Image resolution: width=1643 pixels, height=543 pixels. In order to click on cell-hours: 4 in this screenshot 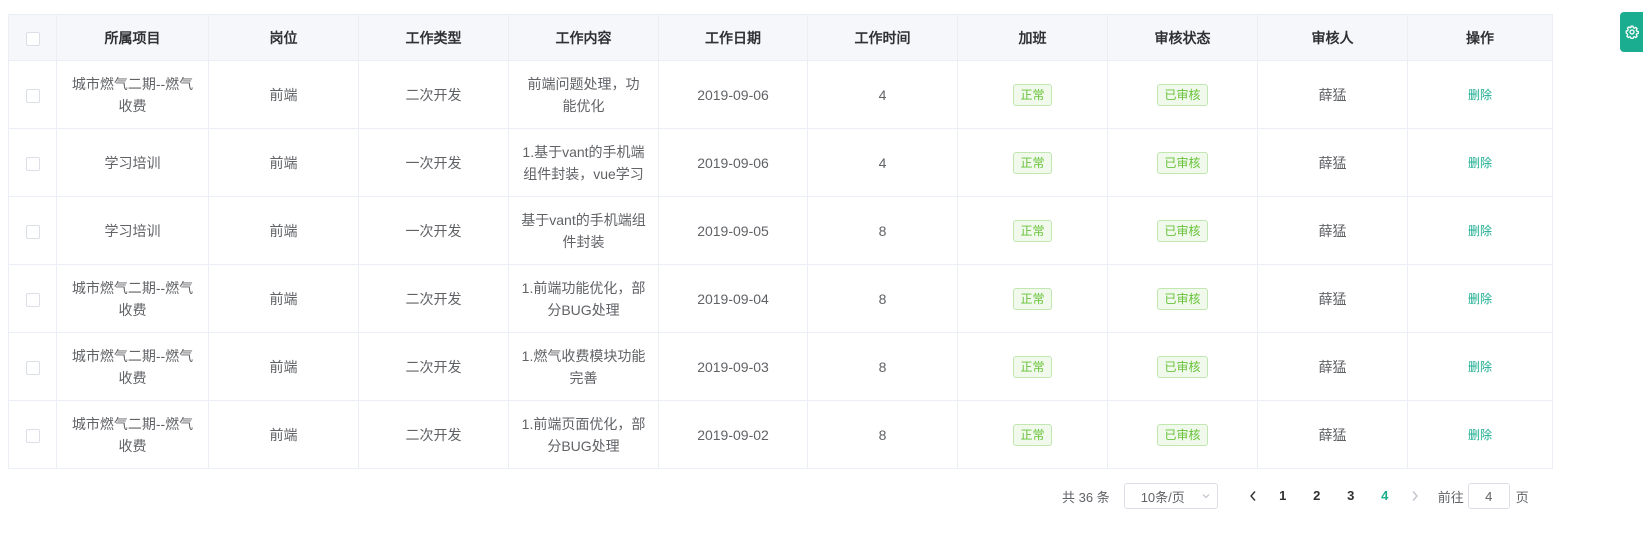, I will do `click(882, 94)`.